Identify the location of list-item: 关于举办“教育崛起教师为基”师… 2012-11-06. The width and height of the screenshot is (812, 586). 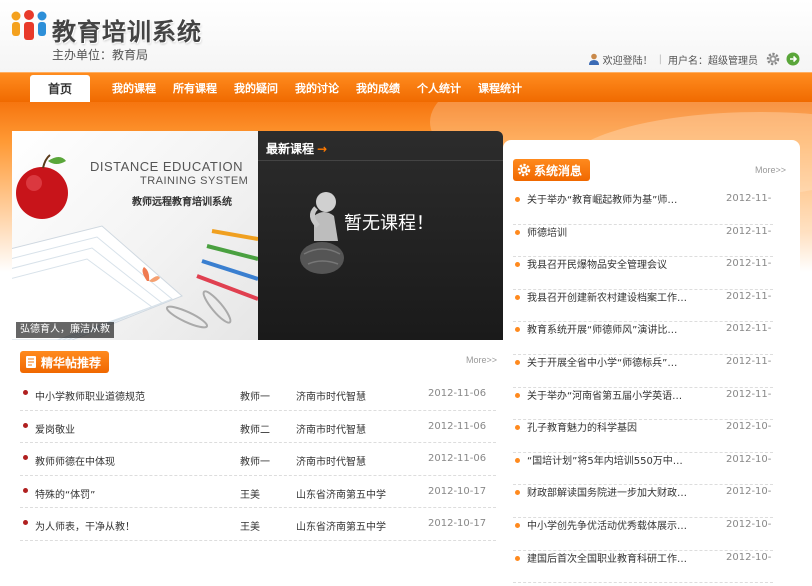
(643, 208).